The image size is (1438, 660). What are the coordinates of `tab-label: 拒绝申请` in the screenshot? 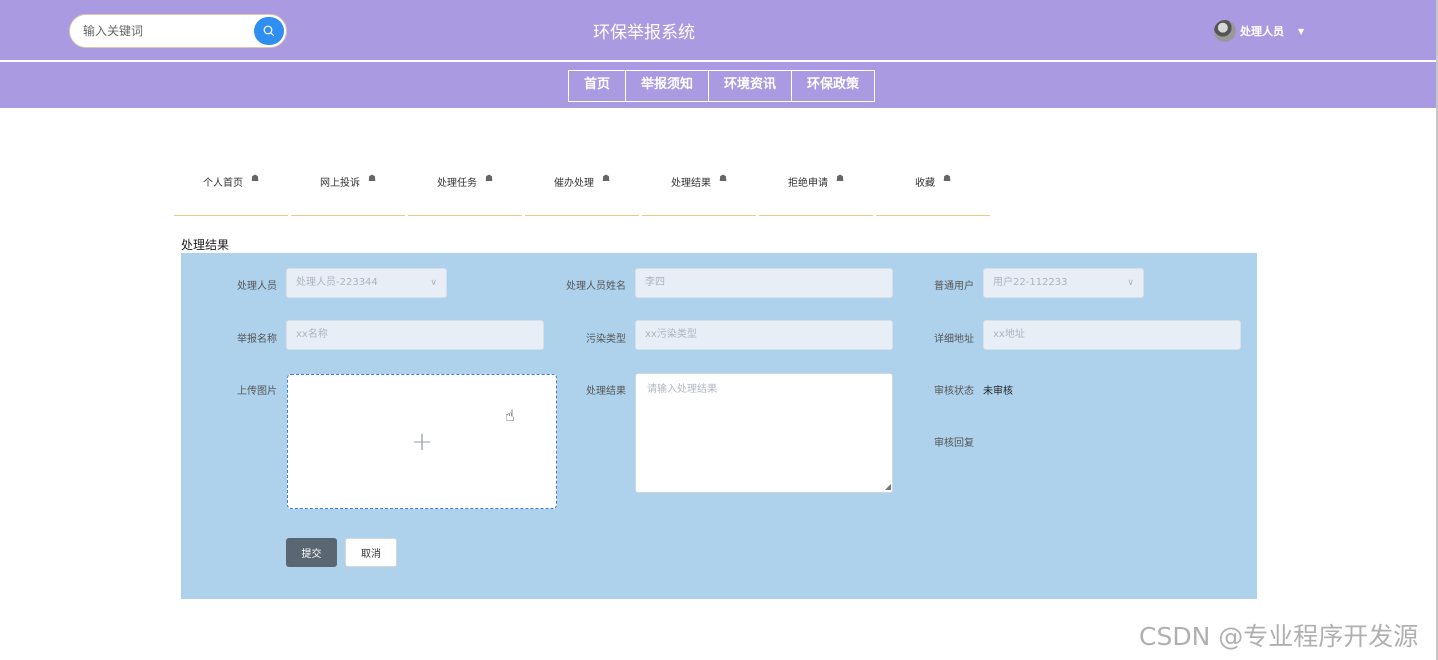 It's located at (807, 183).